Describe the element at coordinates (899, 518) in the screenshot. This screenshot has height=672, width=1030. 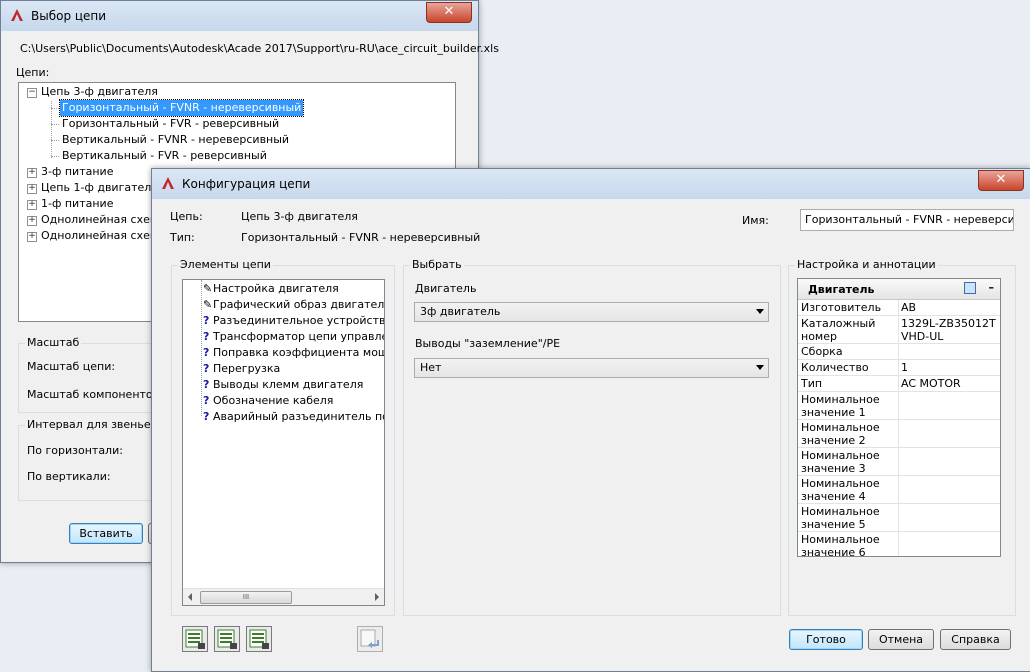
I see `property-row: Номинальное значение 5` at that location.